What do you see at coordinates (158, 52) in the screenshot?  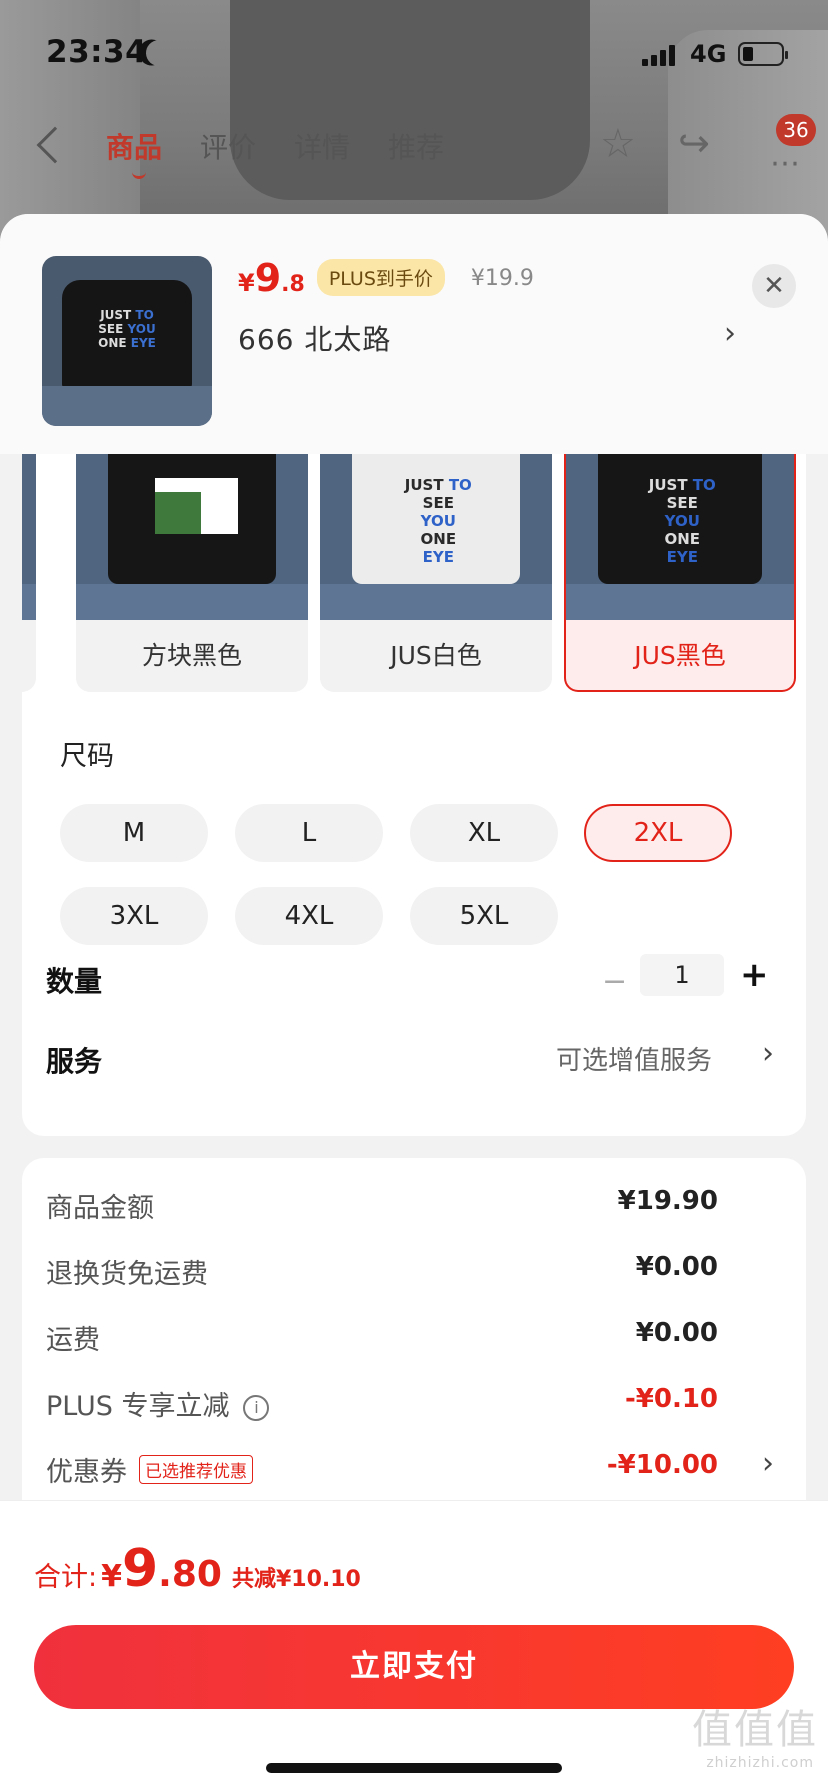 I see `moon-icon` at bounding box center [158, 52].